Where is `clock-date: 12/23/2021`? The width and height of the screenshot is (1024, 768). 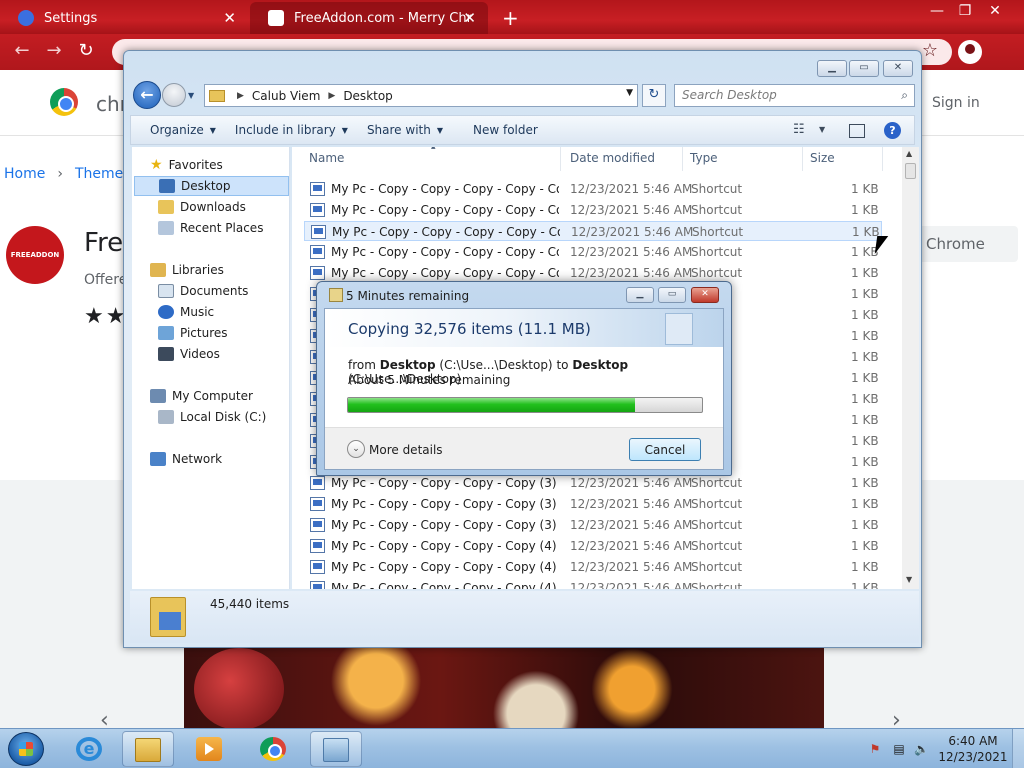
clock-date: 12/23/2021 is located at coordinates (973, 757).